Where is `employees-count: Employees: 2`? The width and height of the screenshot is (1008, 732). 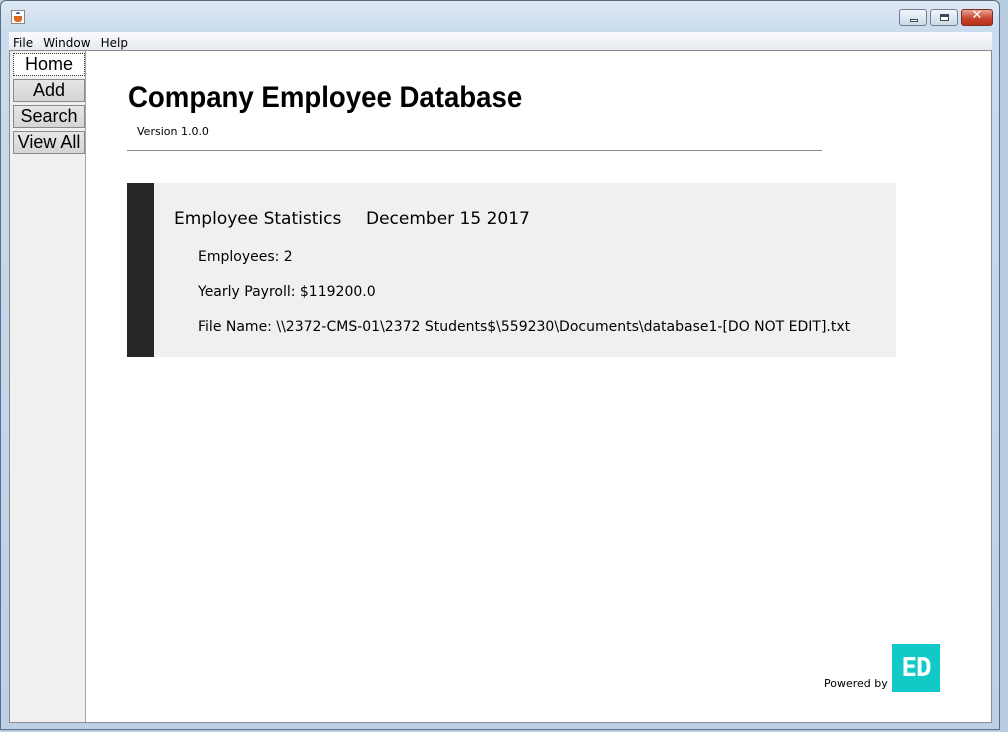 employees-count: Employees: 2 is located at coordinates (245, 257).